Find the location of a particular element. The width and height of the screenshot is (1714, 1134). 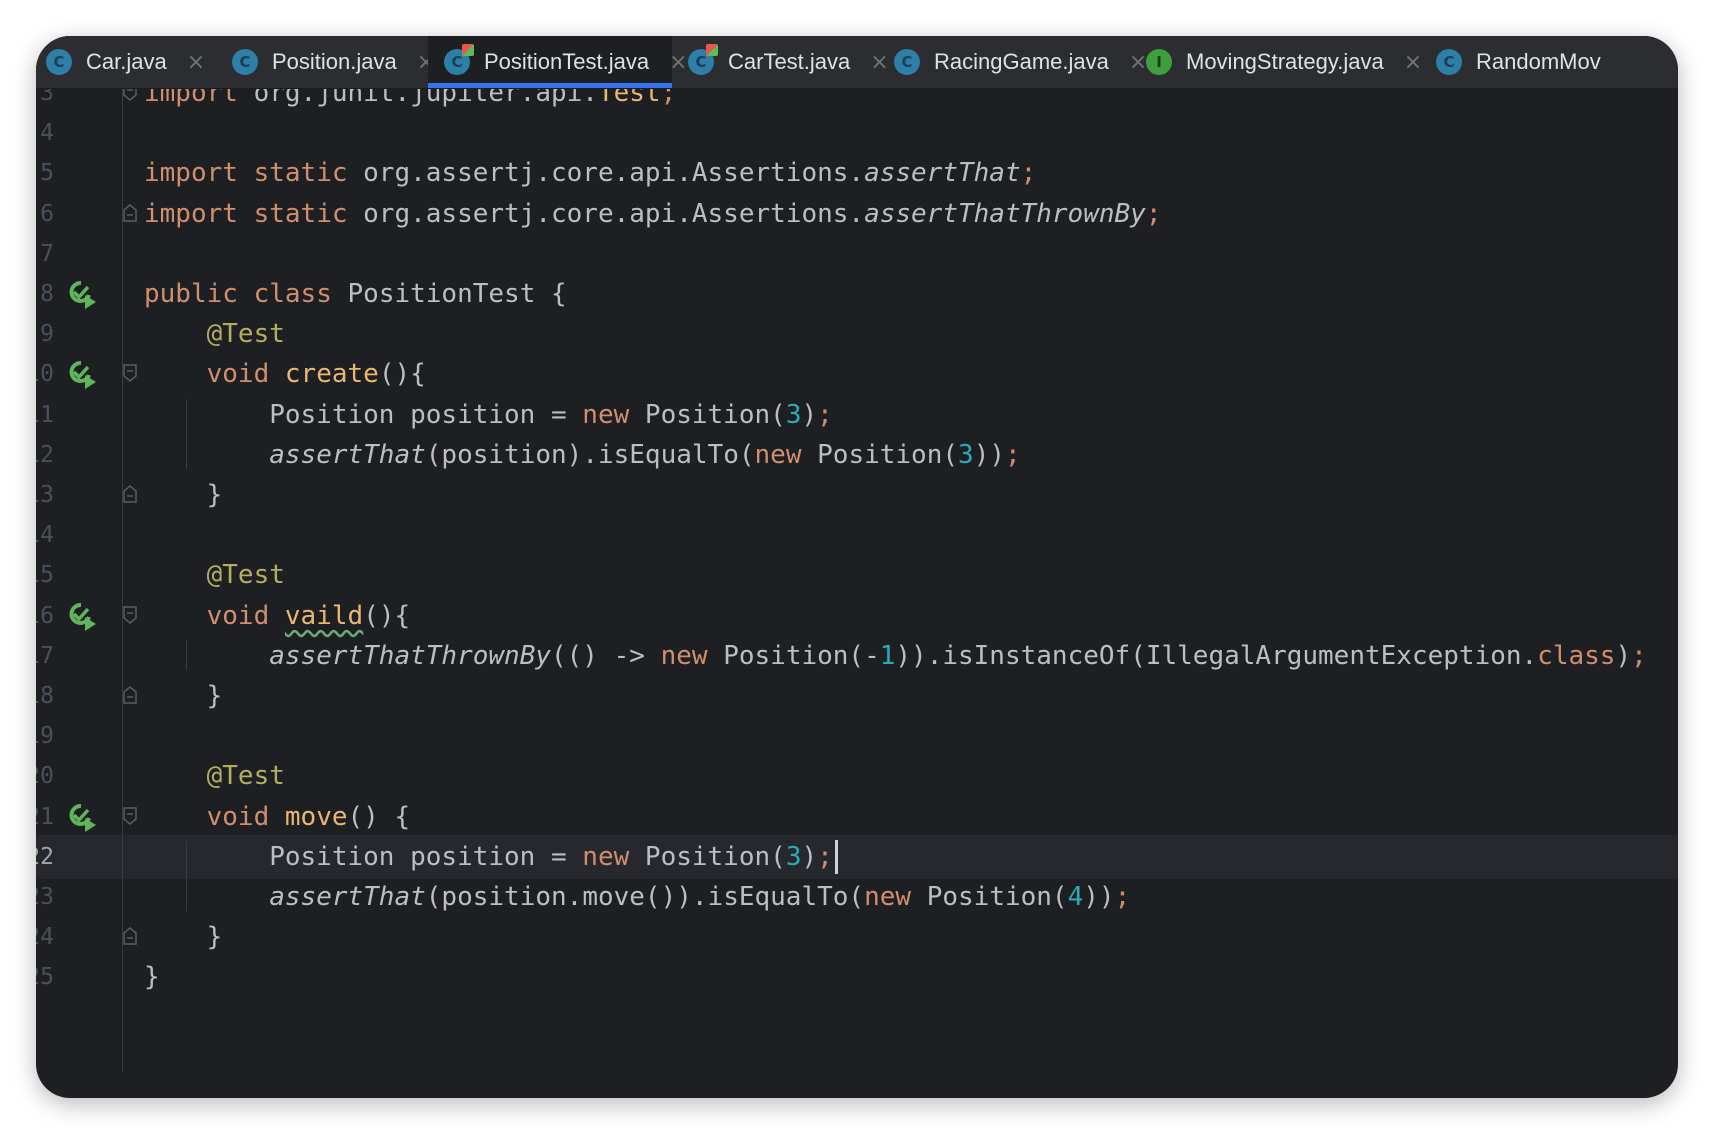

line-number: 15 is located at coordinates (45, 575).